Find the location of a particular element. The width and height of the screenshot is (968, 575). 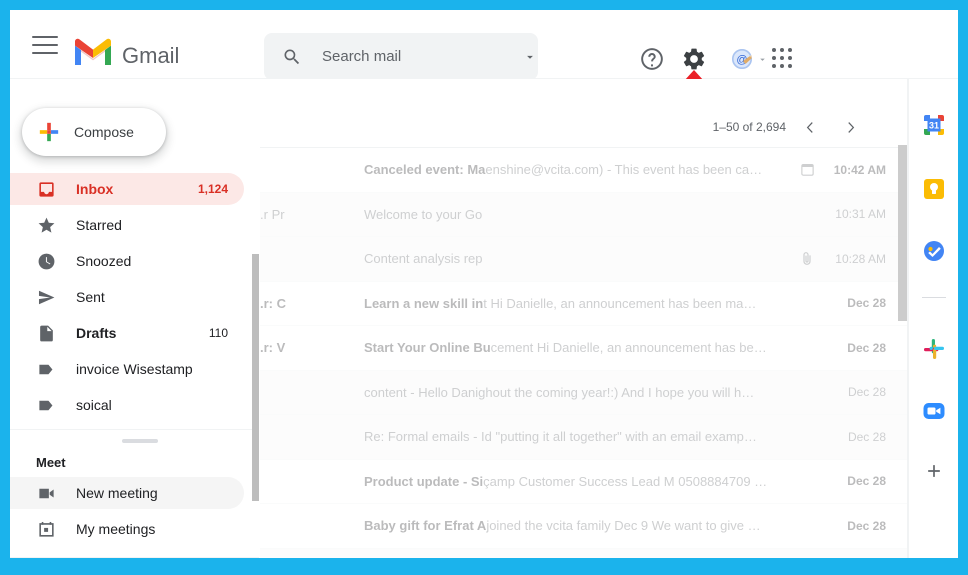

mail-subject: Learn a new skill in is located at coordinates (424, 303).